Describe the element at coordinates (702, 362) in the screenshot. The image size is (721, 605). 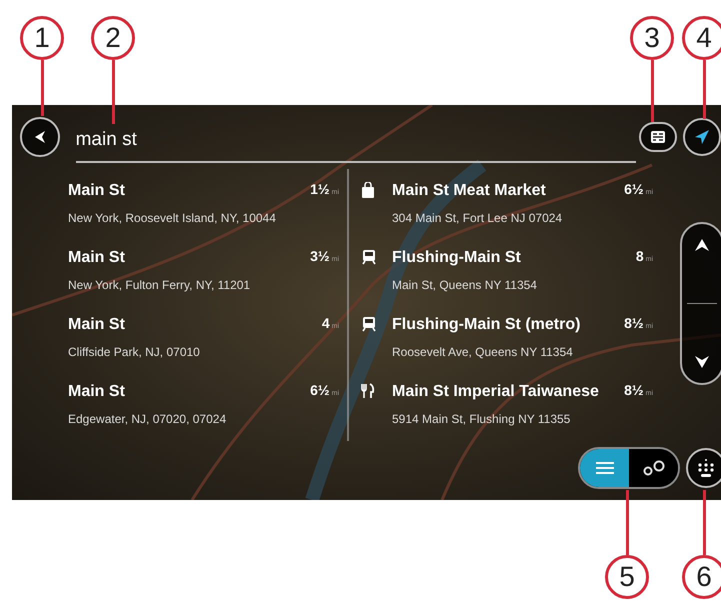
I see `scroll-down-icon` at that location.